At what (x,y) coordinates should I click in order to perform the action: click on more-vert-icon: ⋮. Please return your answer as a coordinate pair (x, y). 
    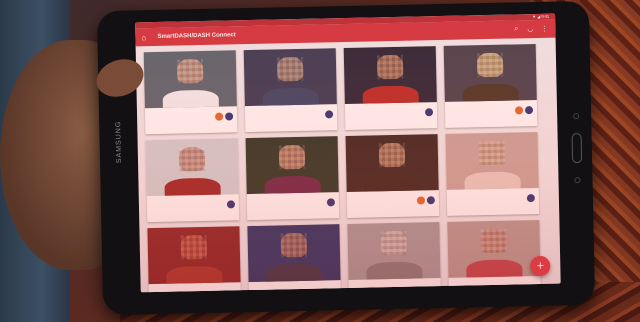
    Looking at the image, I should click on (544, 29).